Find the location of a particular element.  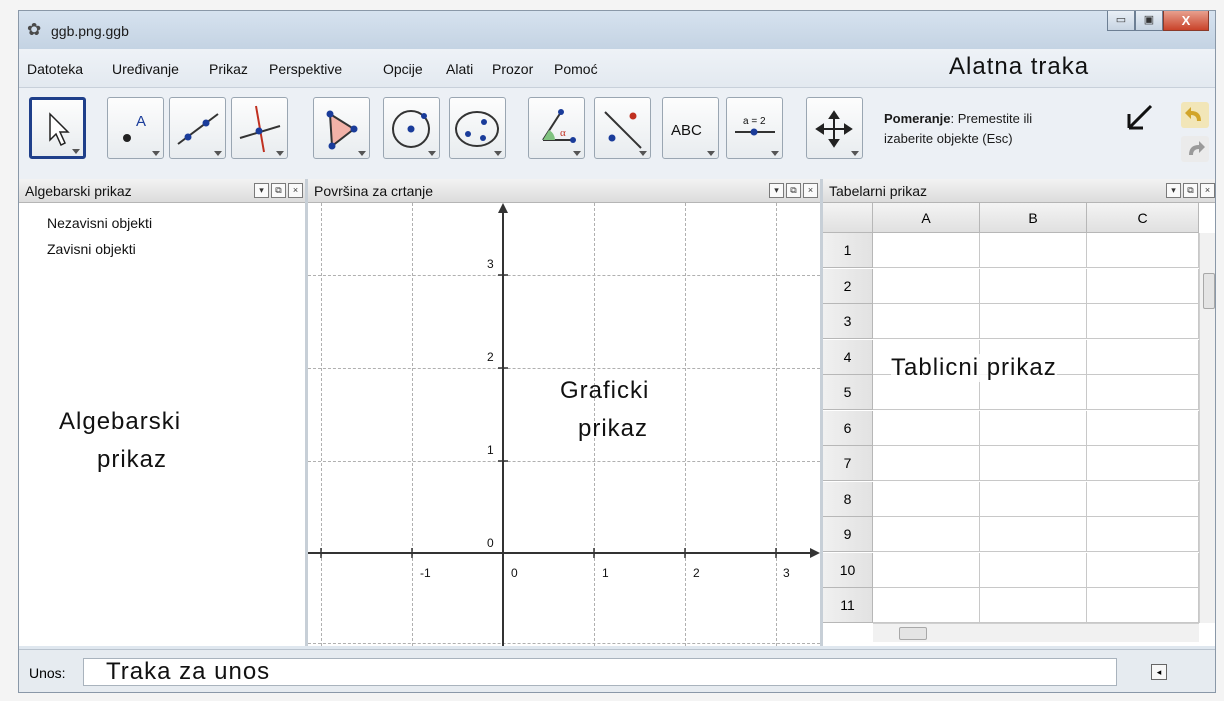

row-header: 5 is located at coordinates (848, 392).